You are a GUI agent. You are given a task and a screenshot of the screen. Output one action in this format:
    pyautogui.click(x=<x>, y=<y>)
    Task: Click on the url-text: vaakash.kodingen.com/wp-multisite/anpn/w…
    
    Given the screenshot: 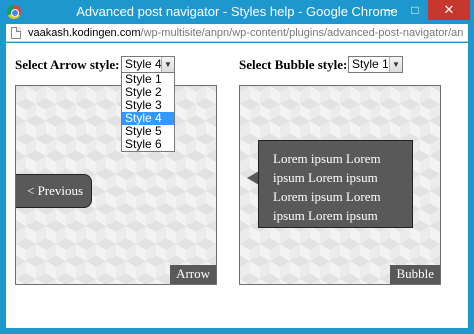 What is the action you would take?
    pyautogui.click(x=246, y=33)
    